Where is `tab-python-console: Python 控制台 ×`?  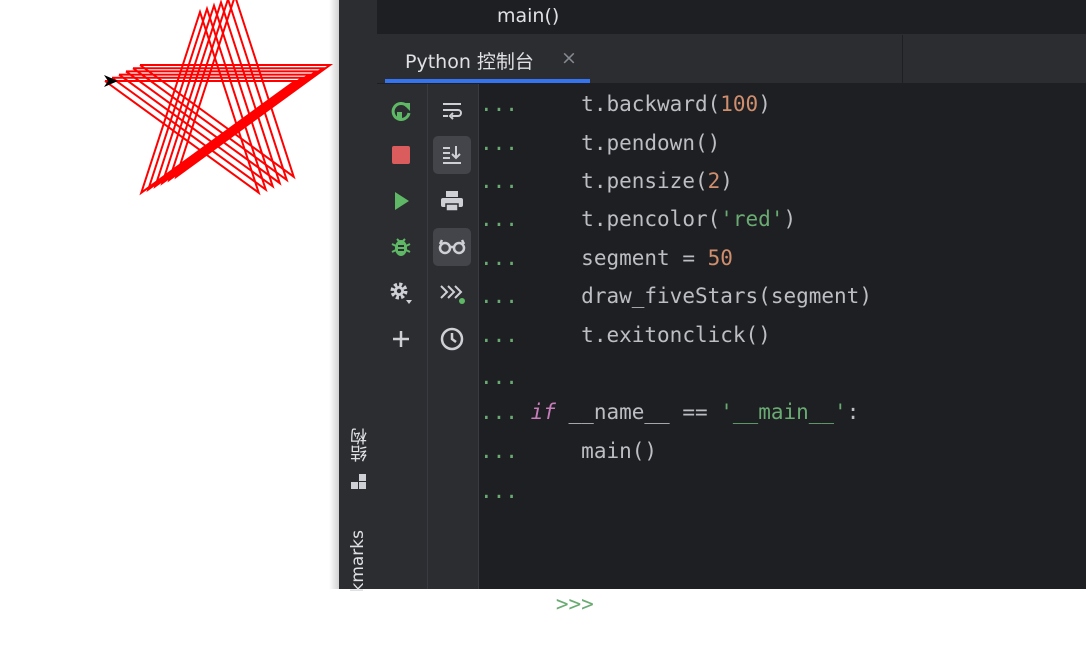 tab-python-console: Python 控制台 × is located at coordinates (487, 59).